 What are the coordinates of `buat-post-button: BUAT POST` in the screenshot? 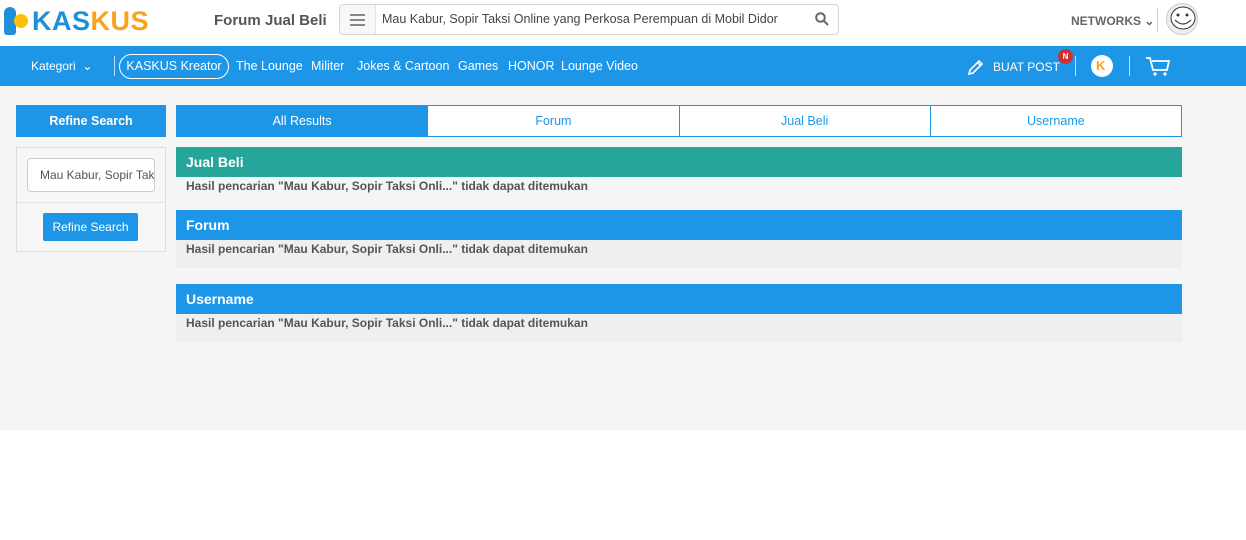 It's located at (1013, 67).